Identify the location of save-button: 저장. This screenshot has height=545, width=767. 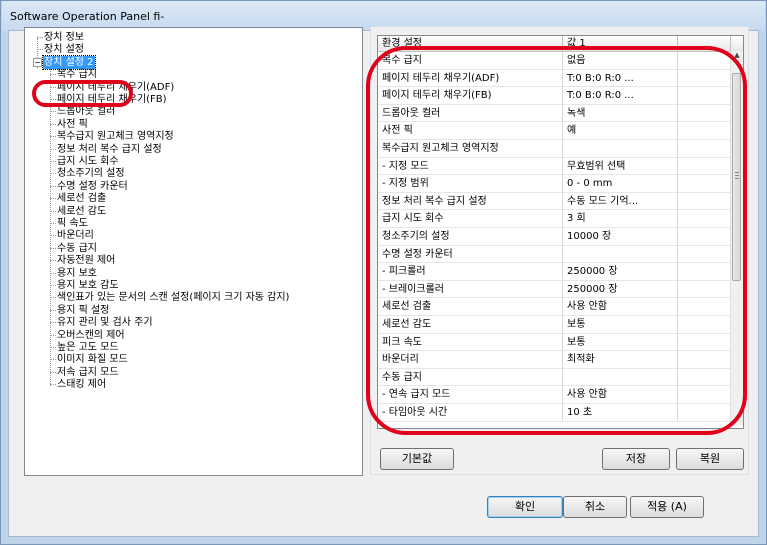
(636, 459).